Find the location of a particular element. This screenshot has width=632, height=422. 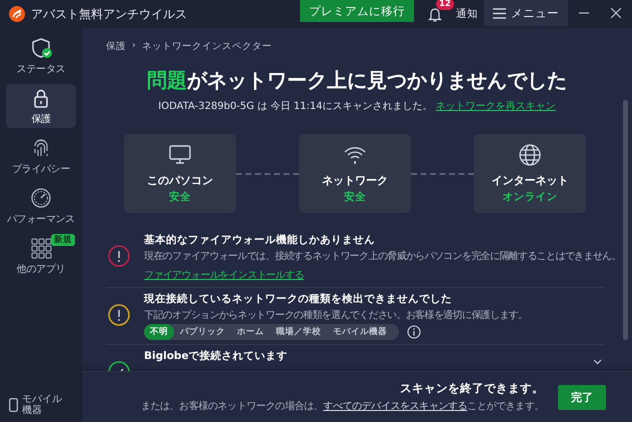

globe-icon is located at coordinates (530, 155).